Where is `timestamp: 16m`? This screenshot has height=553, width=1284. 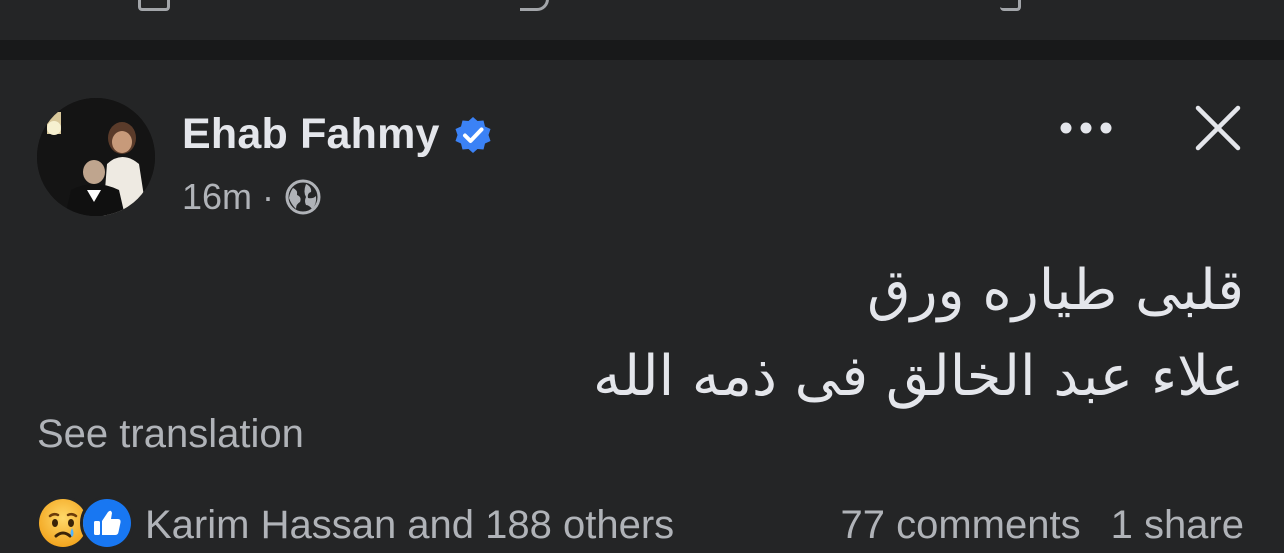 timestamp: 16m is located at coordinates (217, 197).